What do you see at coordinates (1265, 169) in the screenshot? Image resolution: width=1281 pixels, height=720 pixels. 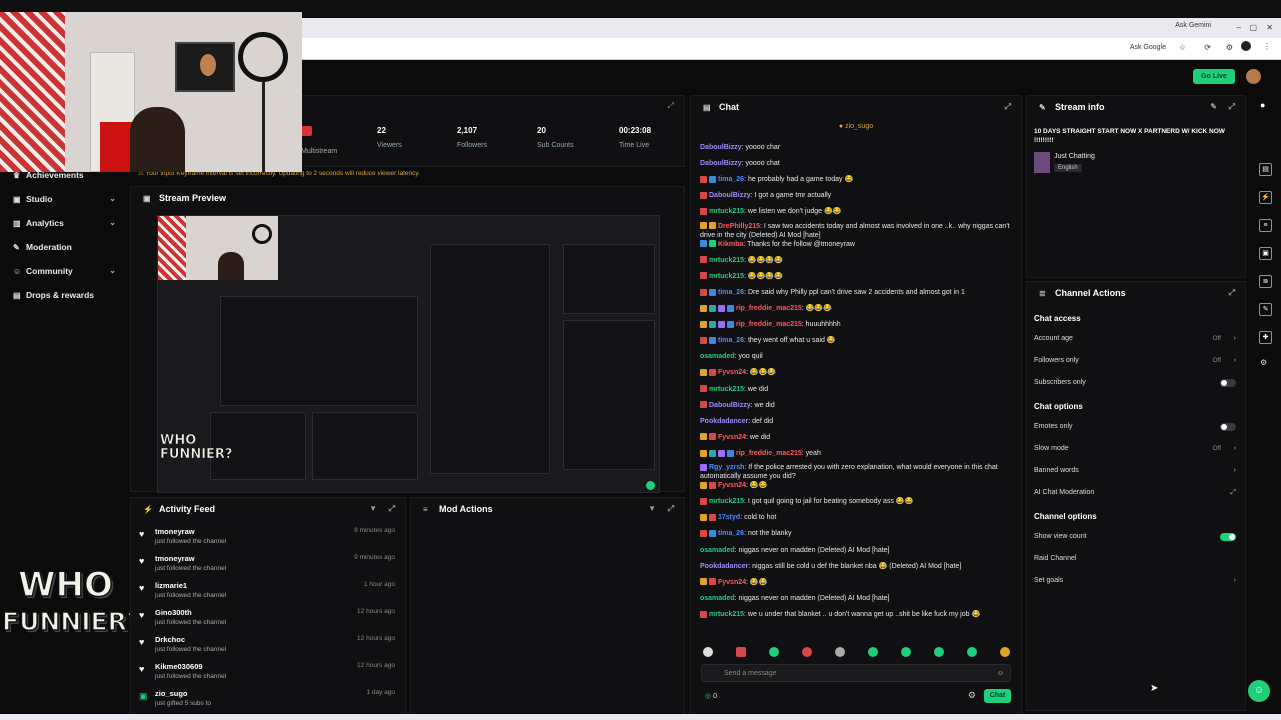 I see `rail-chat-icon: ▤` at bounding box center [1265, 169].